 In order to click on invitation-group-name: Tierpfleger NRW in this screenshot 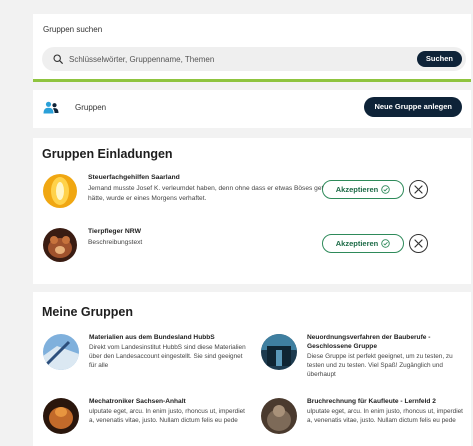, I will do `click(115, 231)`.